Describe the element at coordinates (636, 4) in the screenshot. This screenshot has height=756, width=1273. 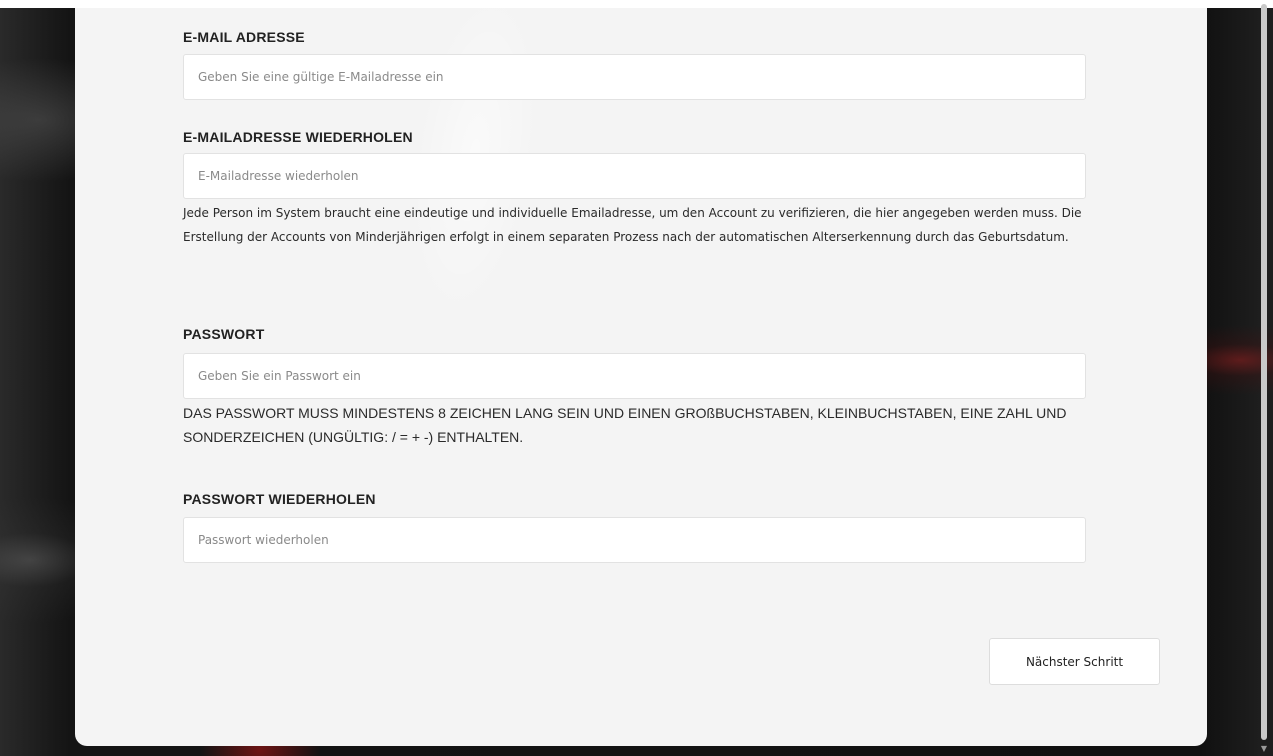
I see `top-edge` at that location.